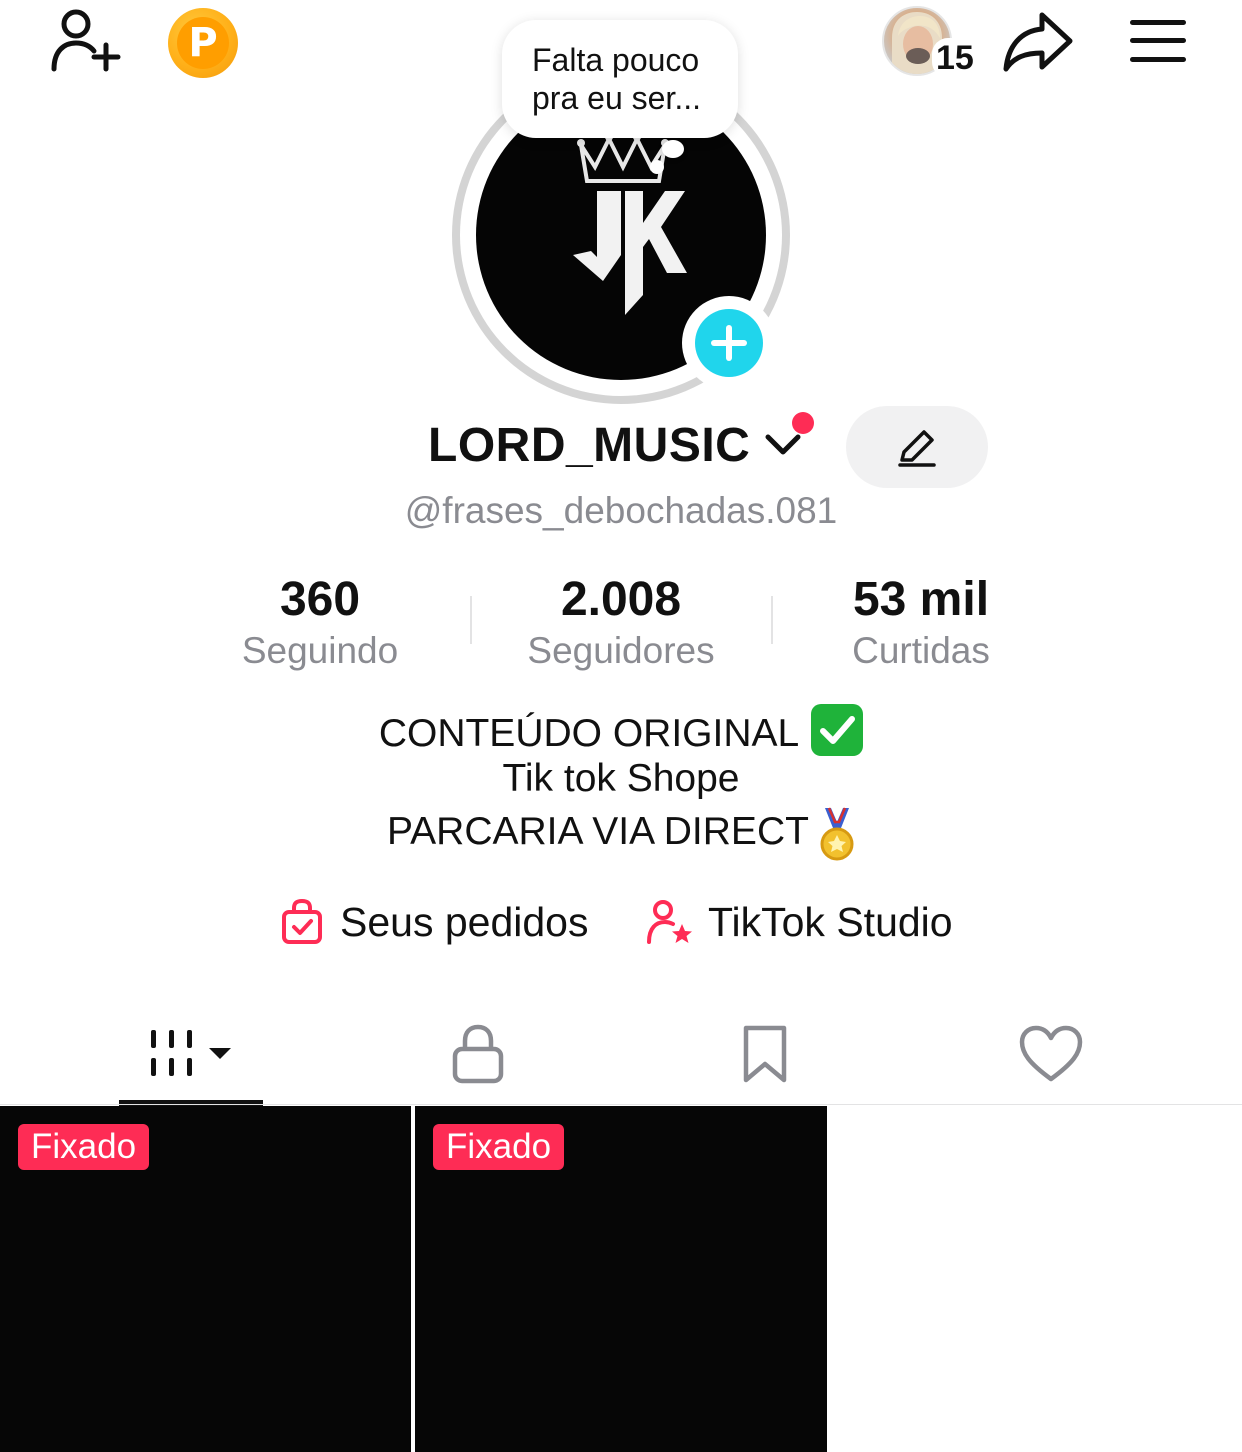 The height and width of the screenshot is (1452, 1242). I want to click on stat-value: 2.008, so click(621, 599).